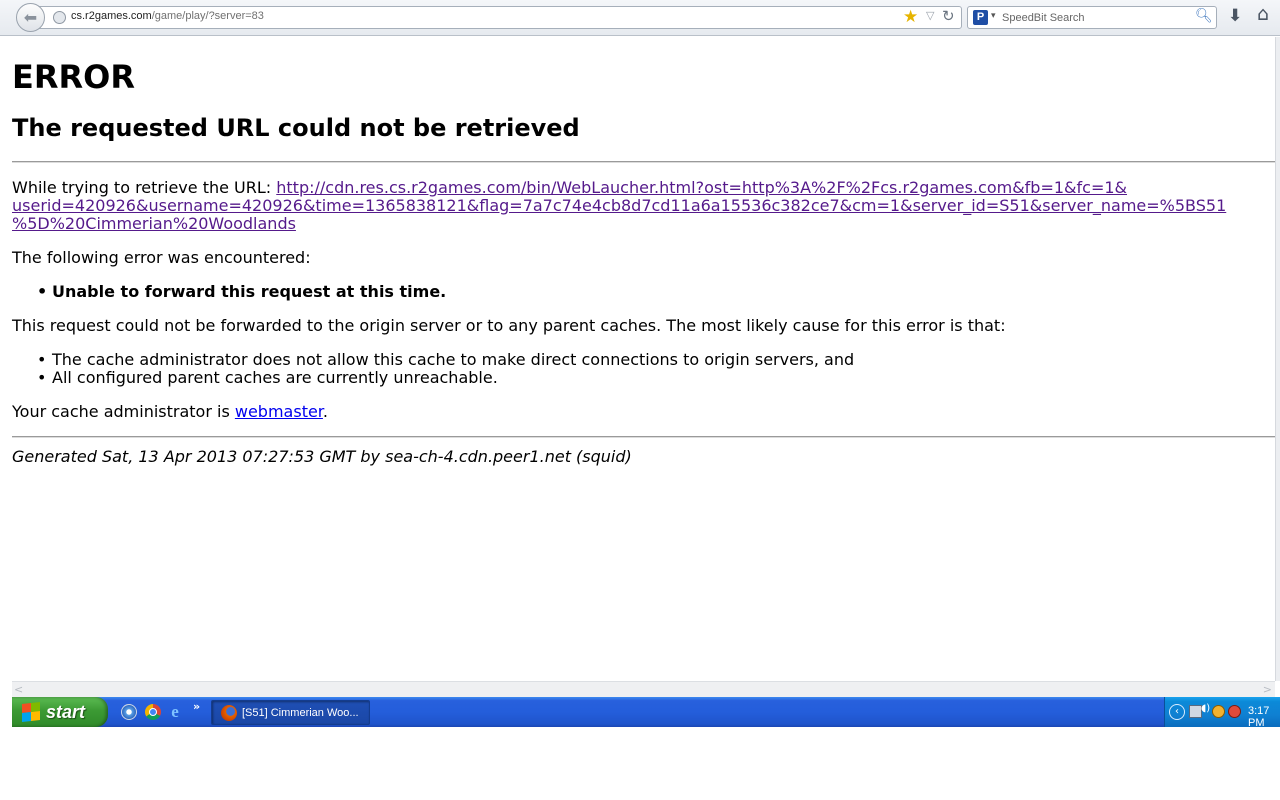 This screenshot has width=1280, height=800. Describe the element at coordinates (930, 15) in the screenshot. I see `dropdown-icon: ▽` at that location.